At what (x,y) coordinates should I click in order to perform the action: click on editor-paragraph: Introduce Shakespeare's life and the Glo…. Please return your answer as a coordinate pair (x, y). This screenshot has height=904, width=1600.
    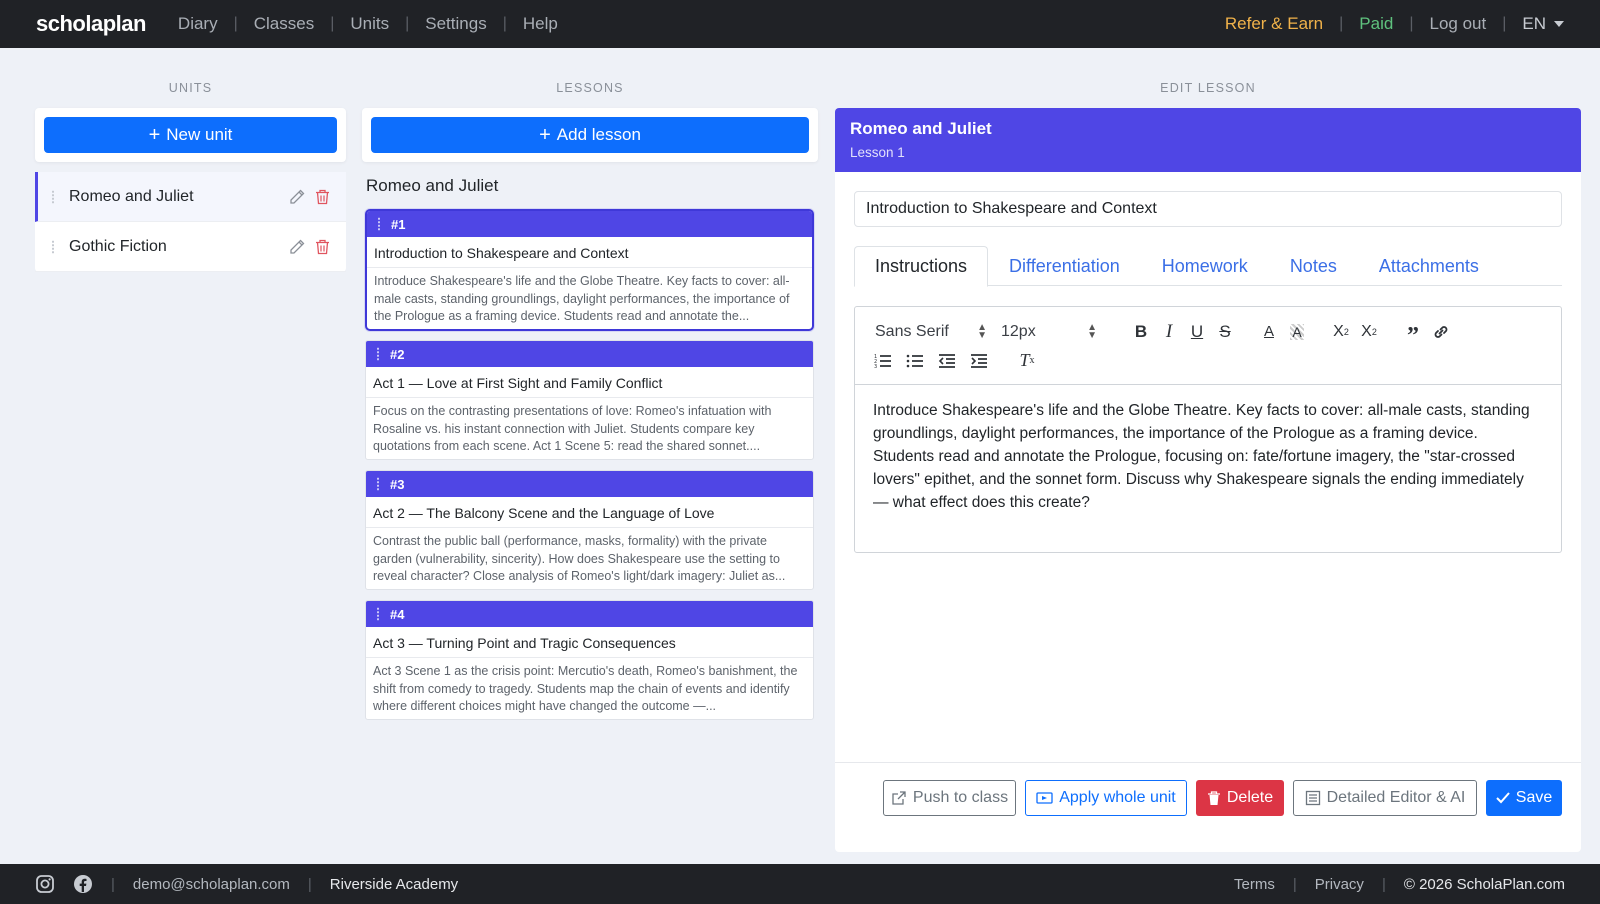
    Looking at the image, I should click on (1201, 422).